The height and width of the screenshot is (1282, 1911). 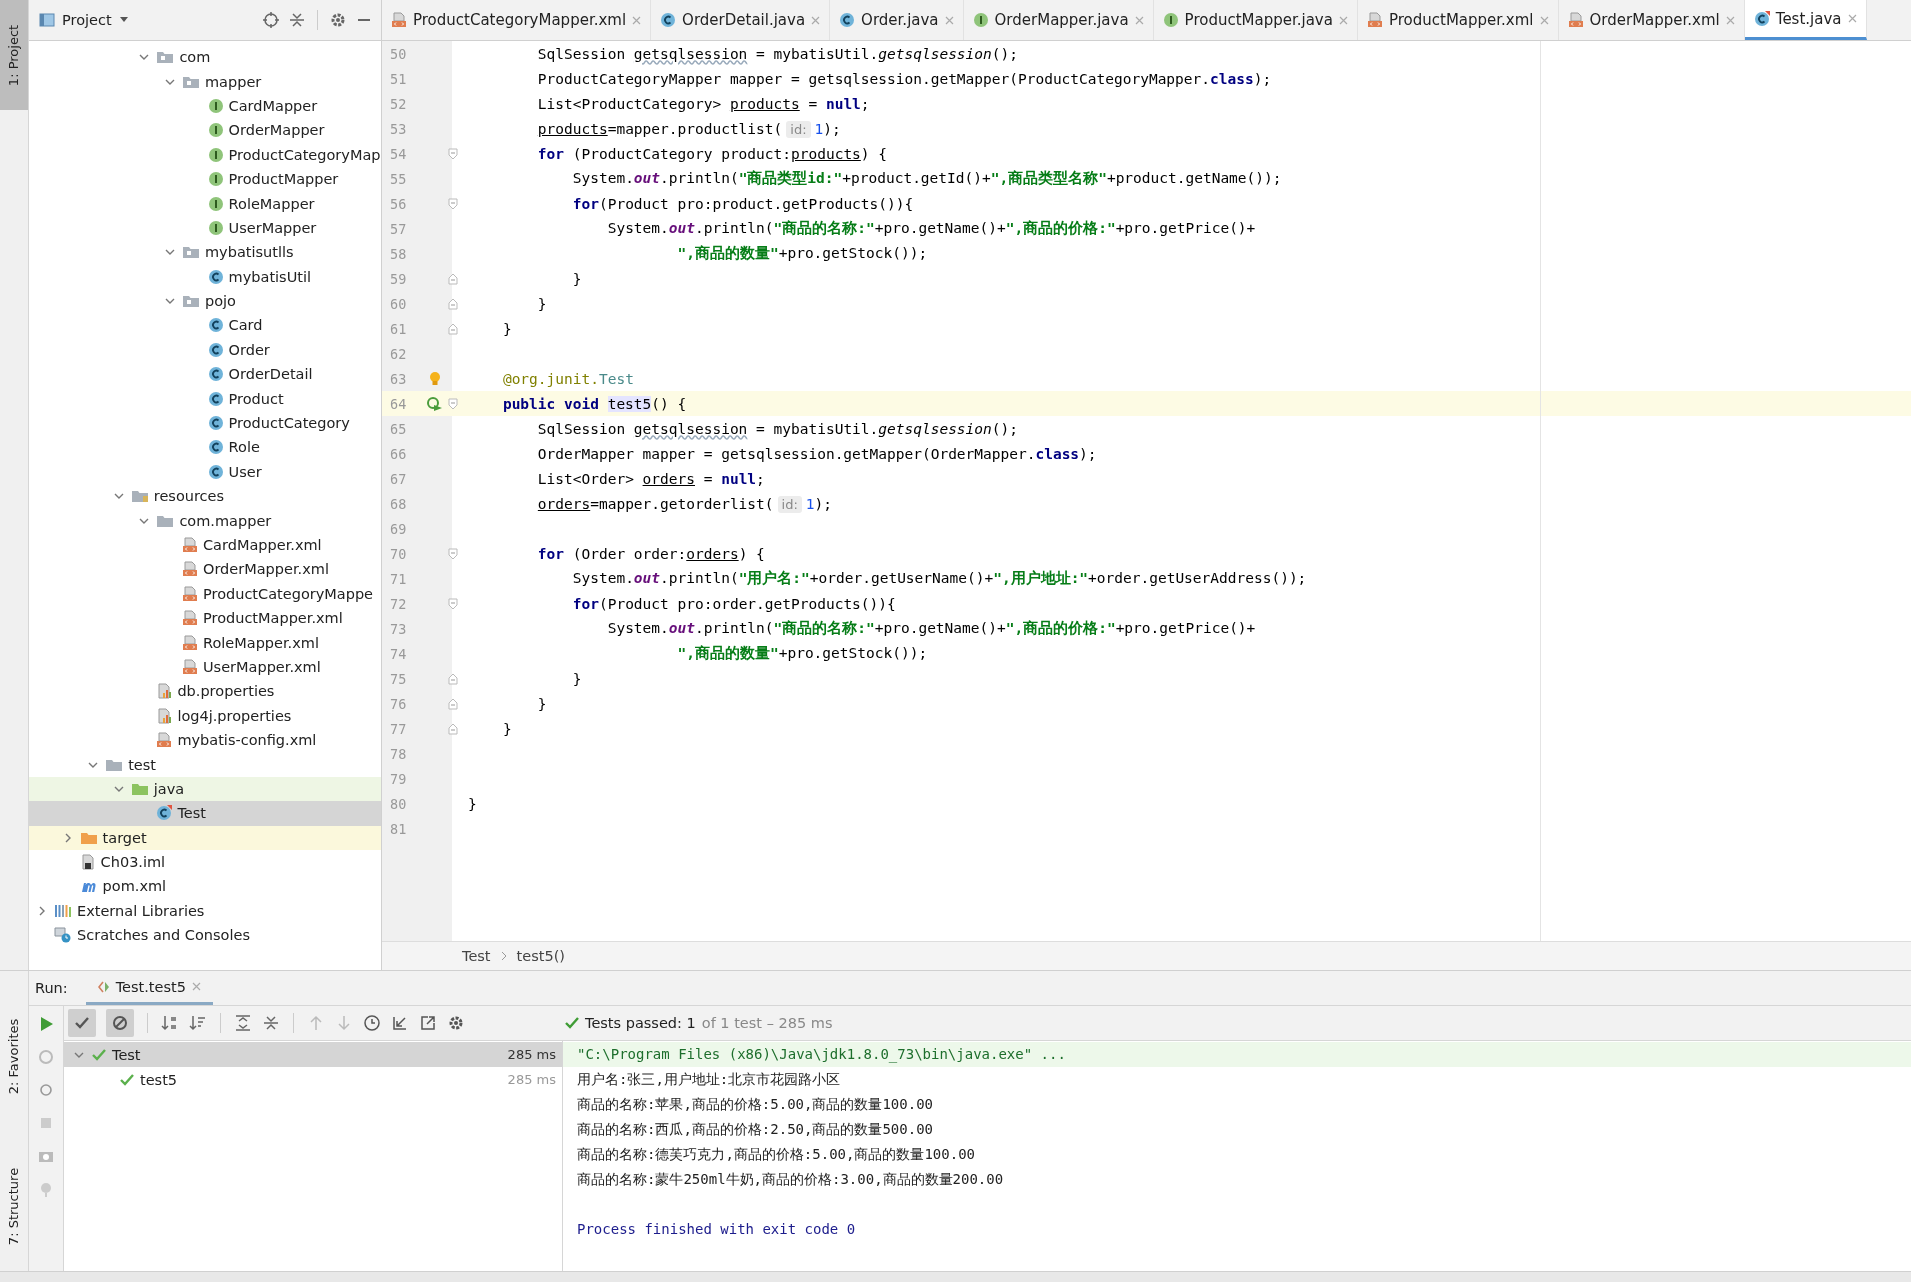 I want to click on tree-item: com, so click(x=205, y=57).